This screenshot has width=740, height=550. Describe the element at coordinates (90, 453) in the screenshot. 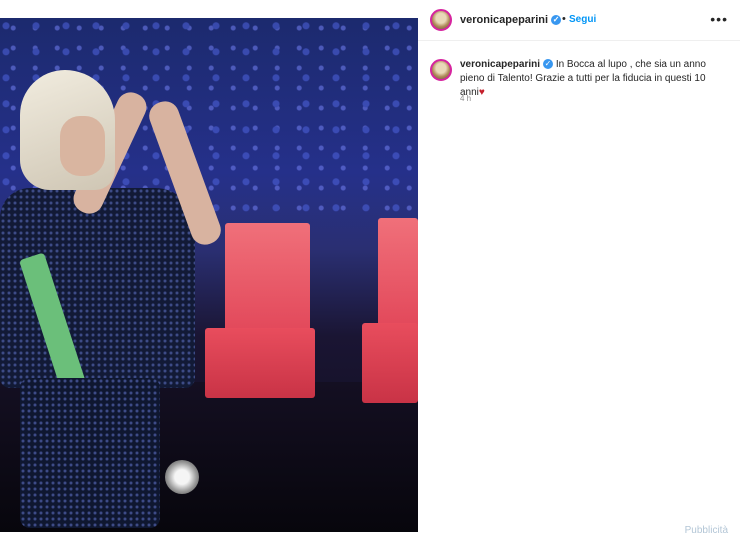

I see `sequin-shorts` at that location.